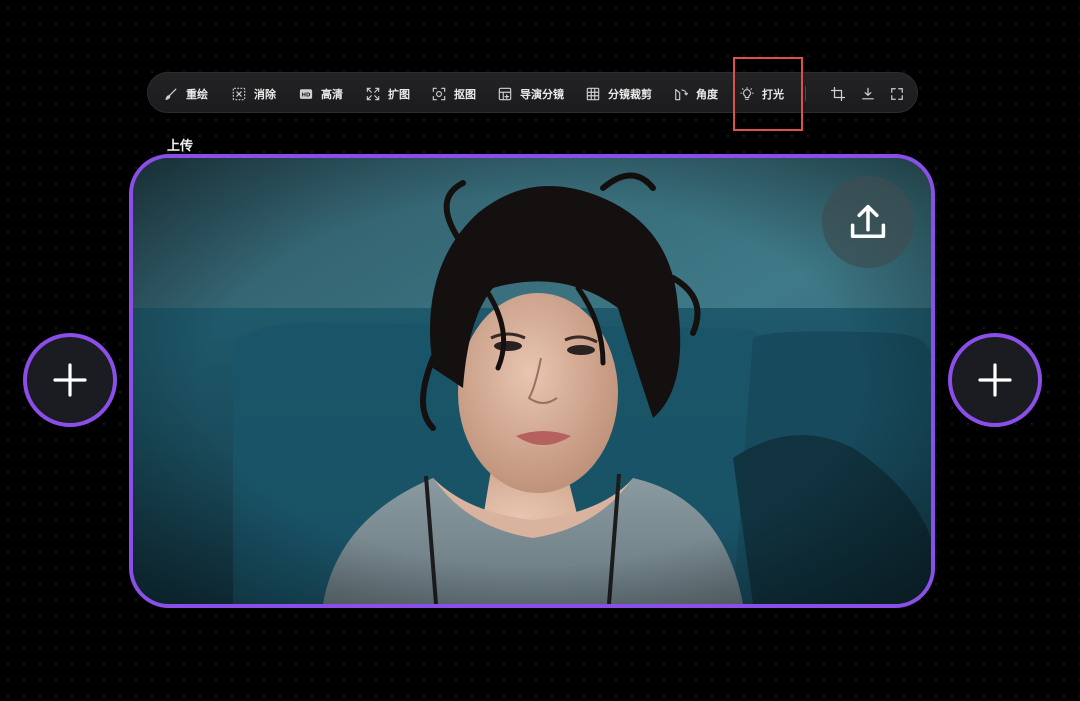 The image size is (1080, 701). What do you see at coordinates (265, 94) in the screenshot?
I see `erase-label: 消除` at bounding box center [265, 94].